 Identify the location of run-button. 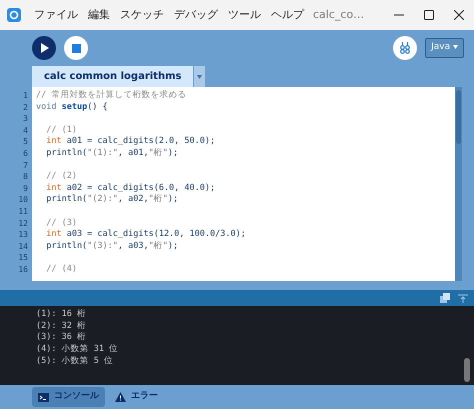
(44, 48).